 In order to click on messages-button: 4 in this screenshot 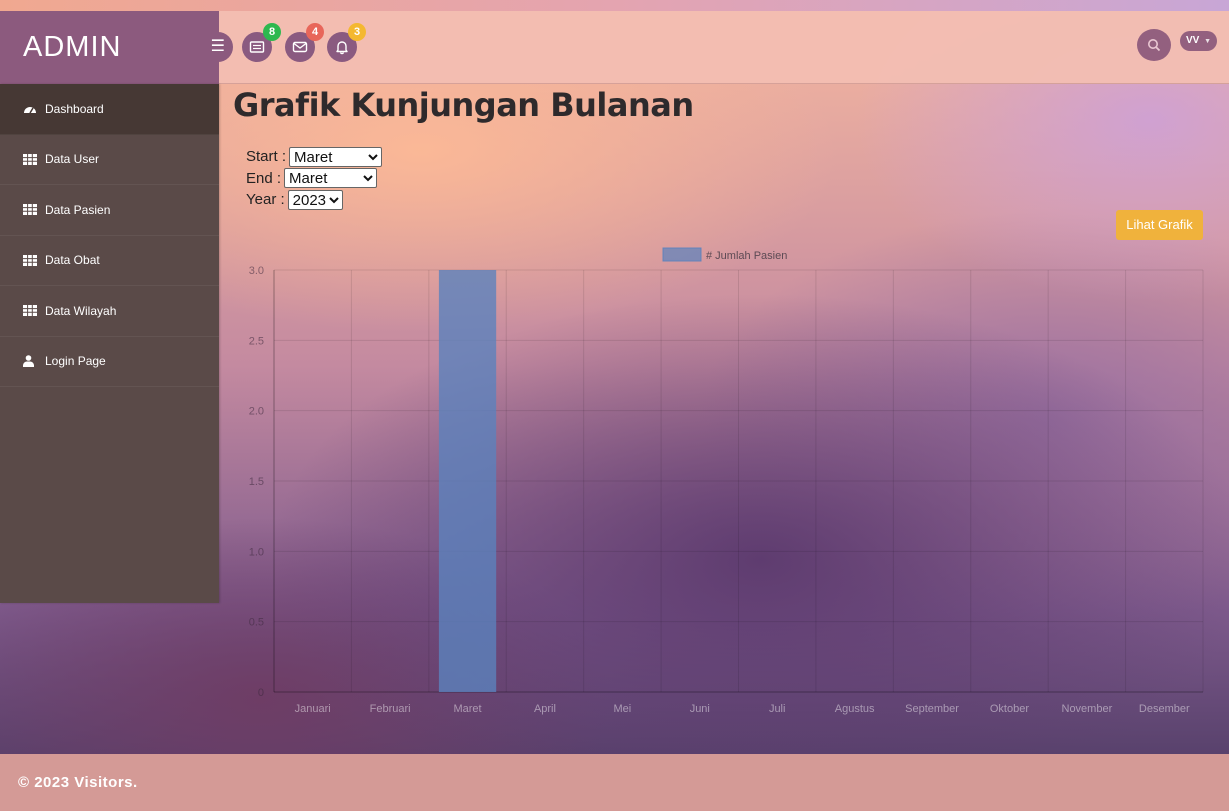, I will do `click(304, 42)`.